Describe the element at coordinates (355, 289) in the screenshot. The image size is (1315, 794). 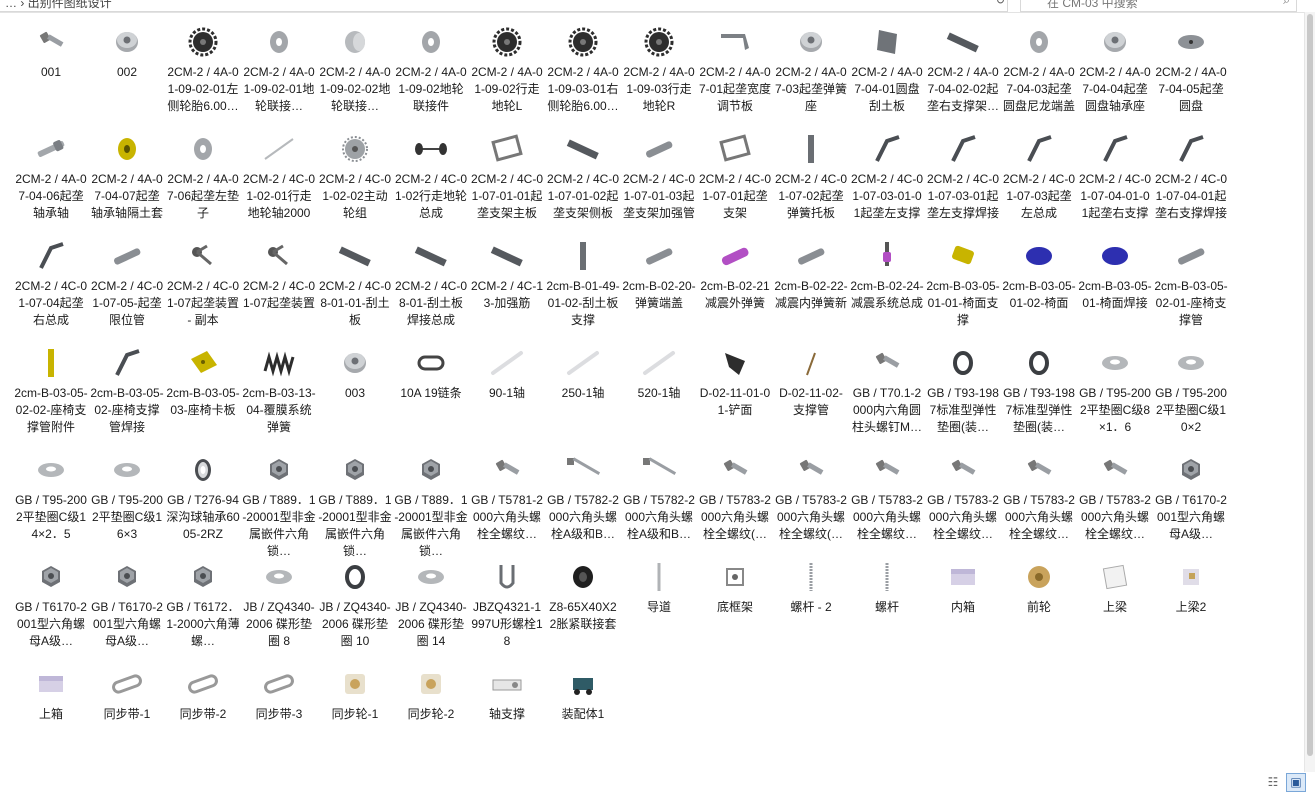
I see `file-item: 2CM-2 / 4C-08-01-01-刮土板` at that location.